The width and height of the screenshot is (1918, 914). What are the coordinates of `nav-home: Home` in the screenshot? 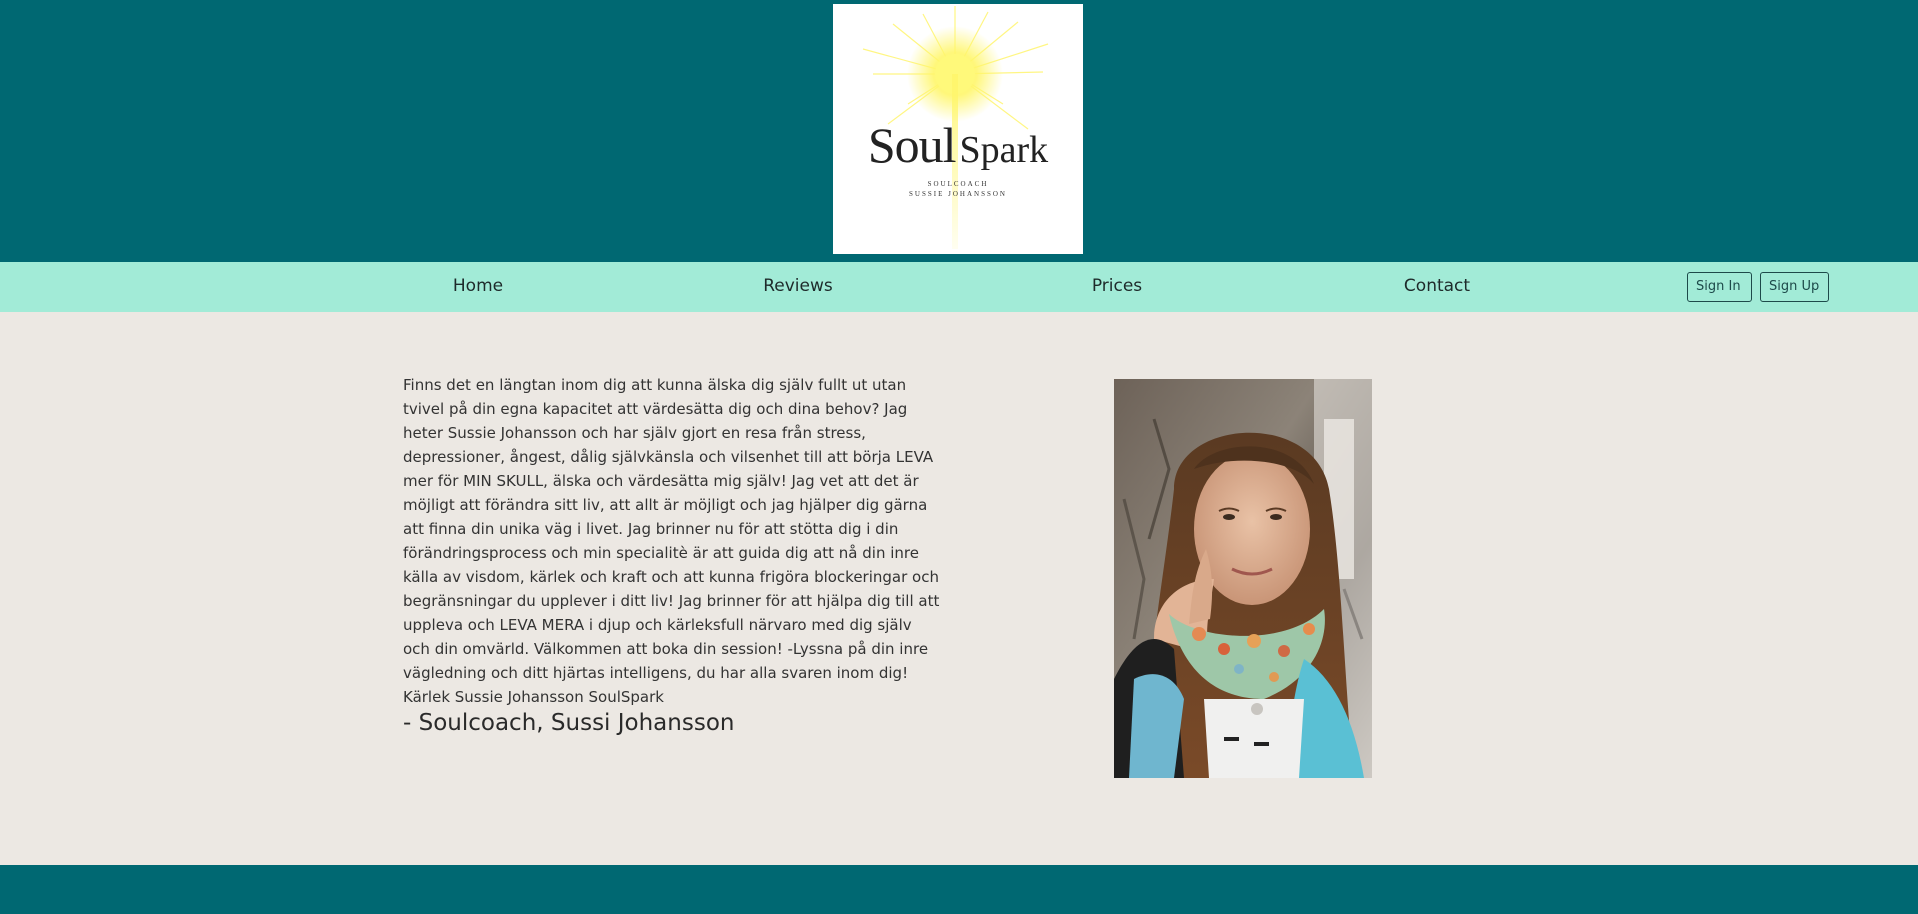 It's located at (478, 287).